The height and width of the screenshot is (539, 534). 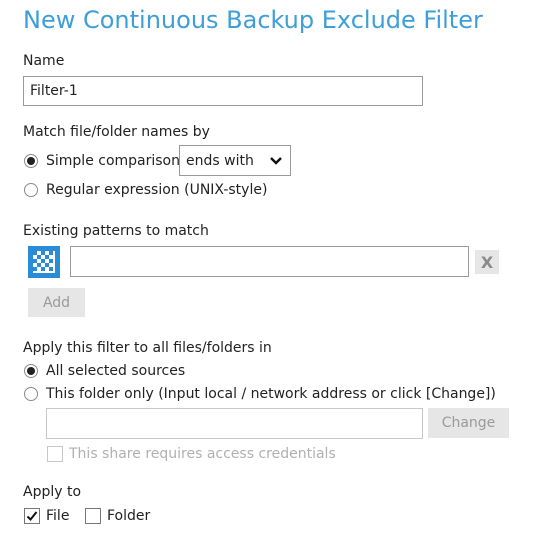 I want to click on all-sources-radio, so click(x=31, y=371).